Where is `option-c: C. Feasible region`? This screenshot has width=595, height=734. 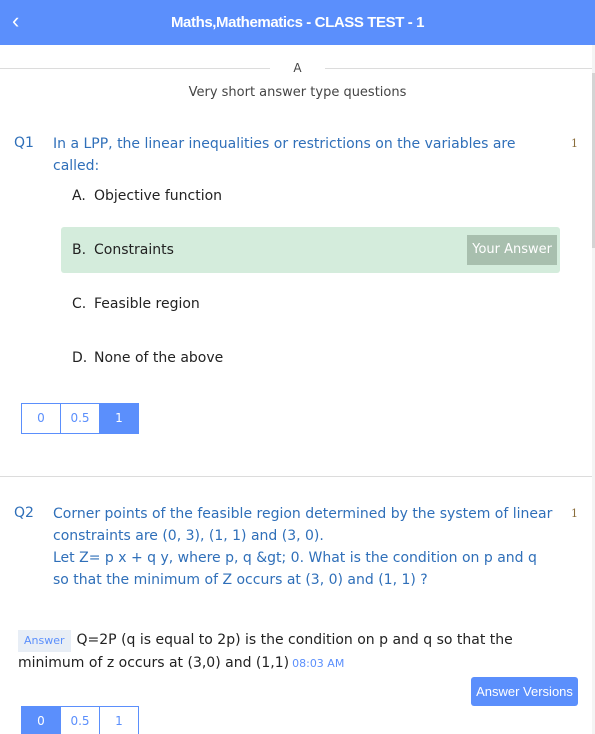
option-c: C. Feasible region is located at coordinates (310, 304).